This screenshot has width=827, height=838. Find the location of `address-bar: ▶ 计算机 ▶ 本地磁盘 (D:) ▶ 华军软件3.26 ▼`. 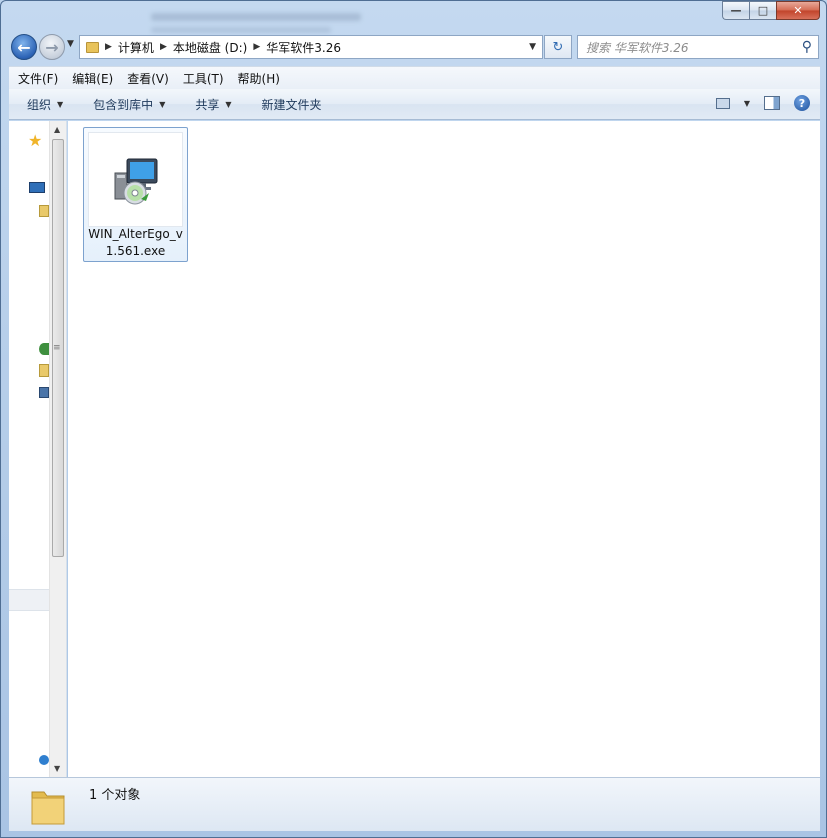

address-bar: ▶ 计算机 ▶ 本地磁盘 (D:) ▶ 华军软件3.26 ▼ is located at coordinates (311, 47).